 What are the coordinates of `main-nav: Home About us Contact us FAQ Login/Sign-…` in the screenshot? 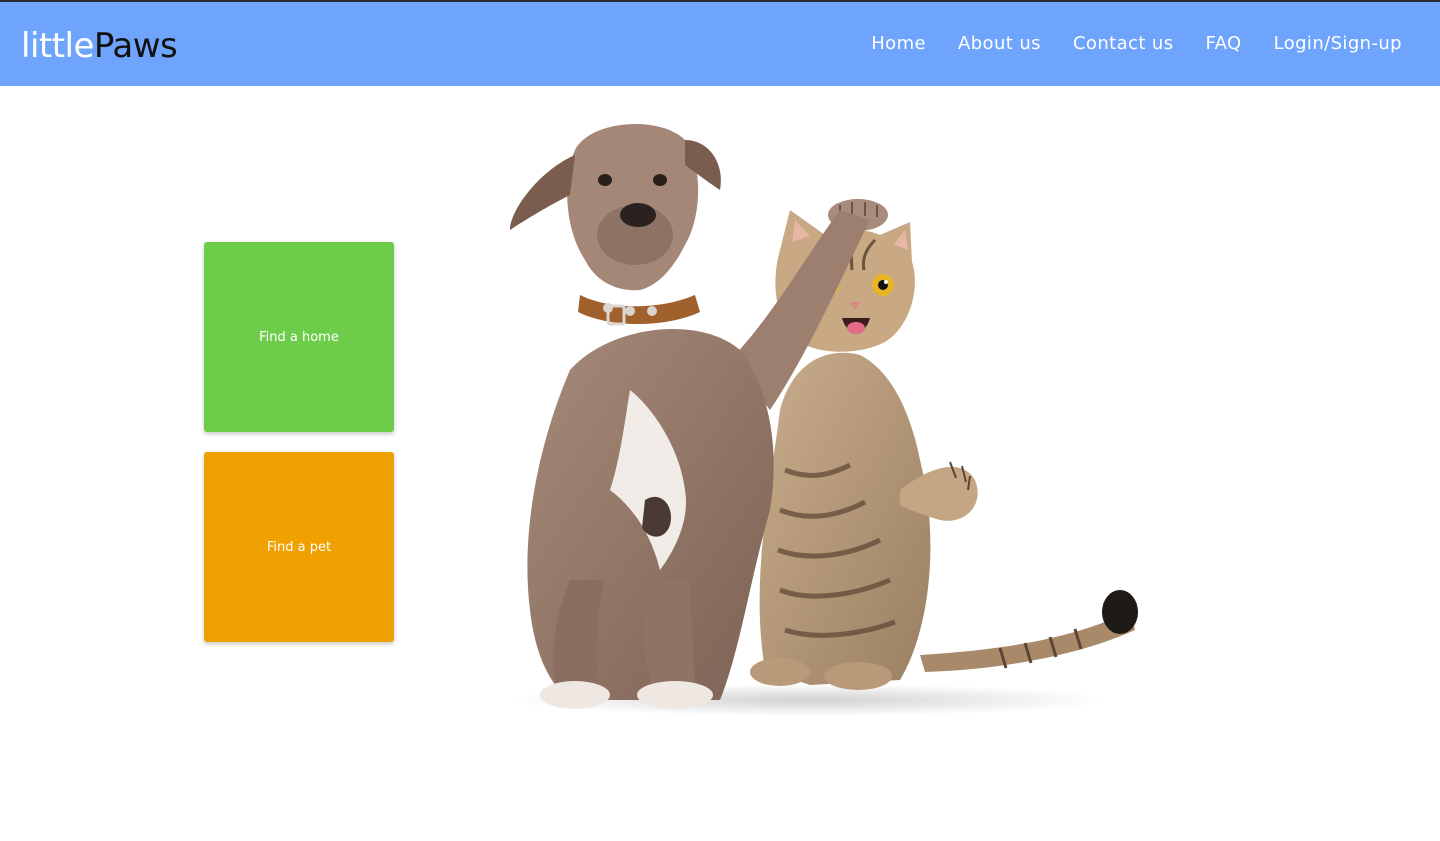 It's located at (1120, 44).